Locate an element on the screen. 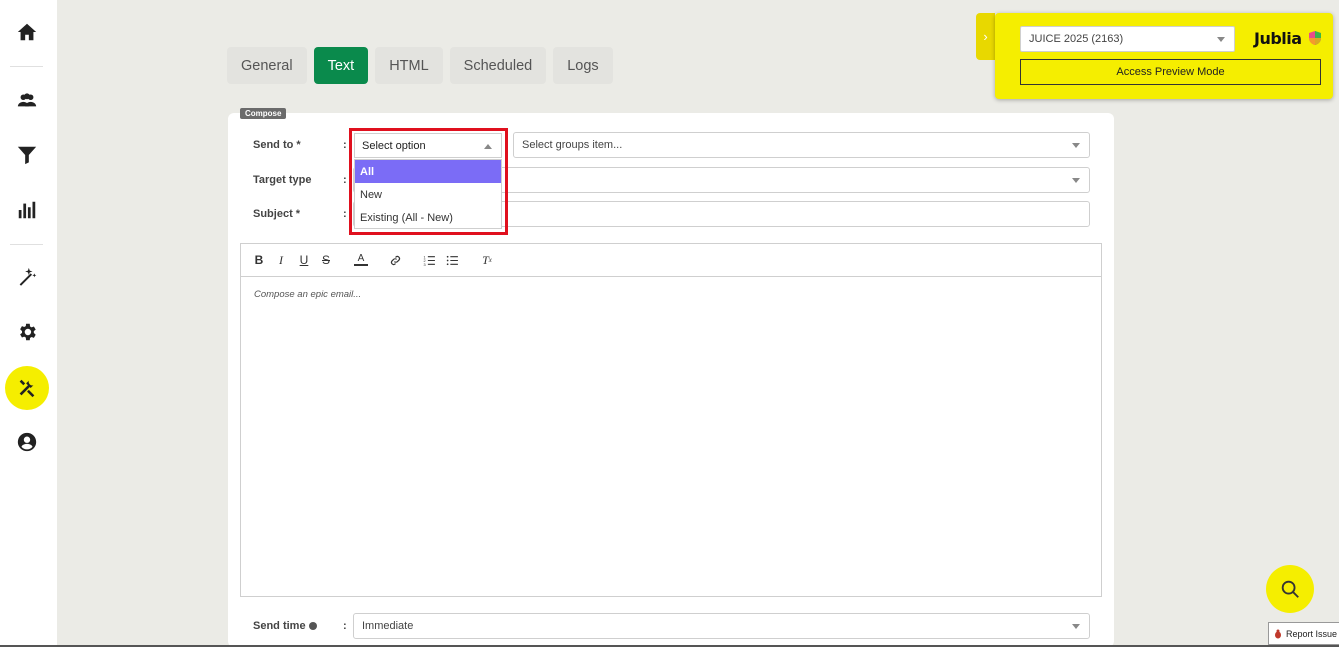 This screenshot has height=647, width=1339. filter-icon is located at coordinates (27, 155).